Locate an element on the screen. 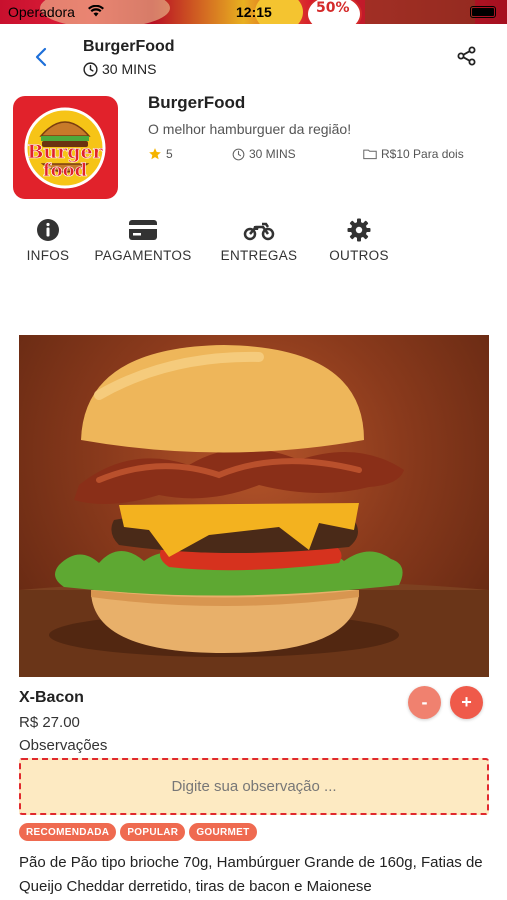 The width and height of the screenshot is (507, 900). battery-icon is located at coordinates (483, 12).